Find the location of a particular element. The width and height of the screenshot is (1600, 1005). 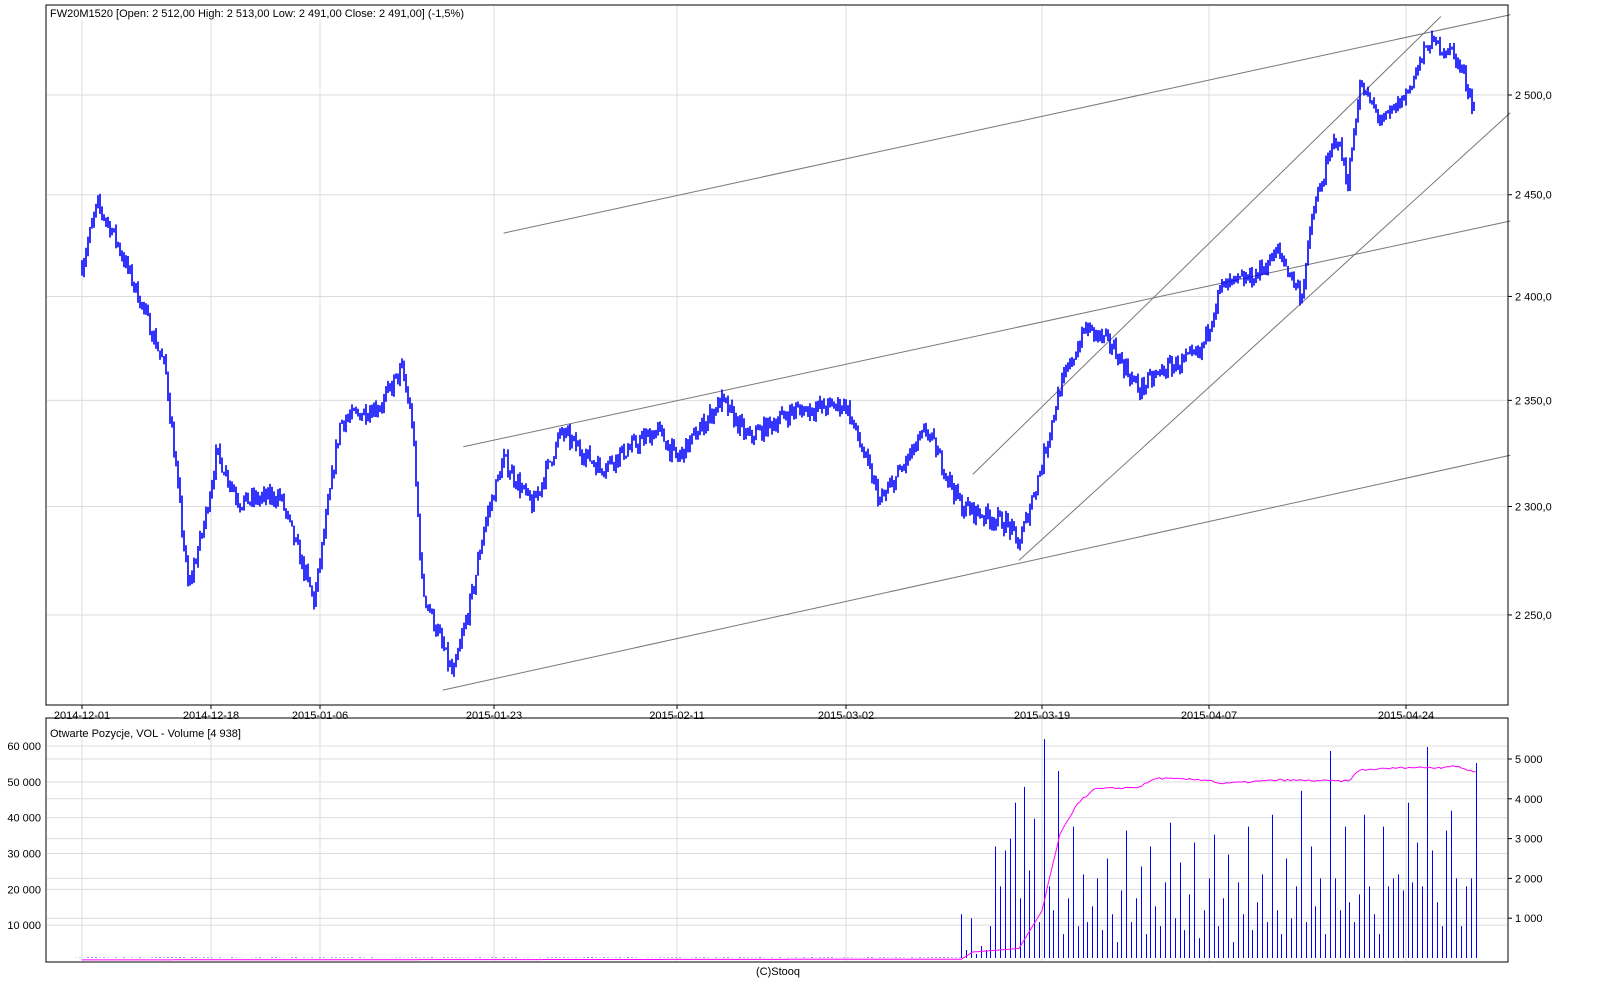

x-tick-label: 2015-01-06 is located at coordinates (320, 716).